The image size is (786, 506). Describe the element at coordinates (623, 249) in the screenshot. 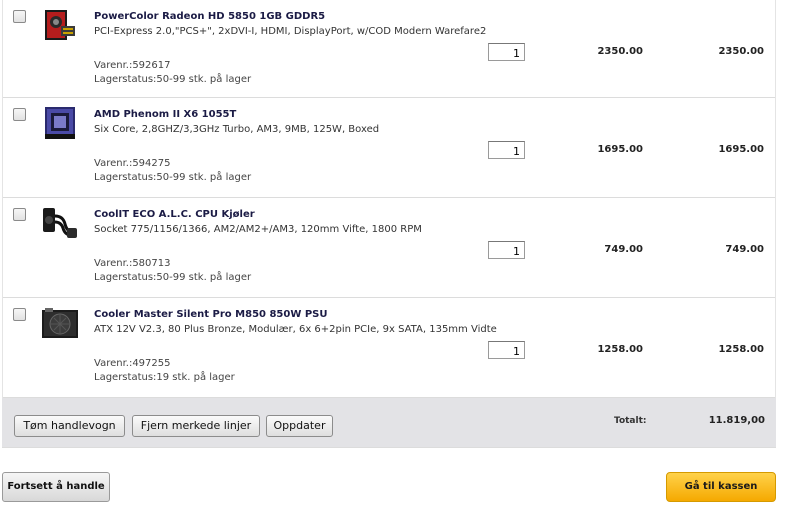

I see `unit-price: 749.00` at that location.